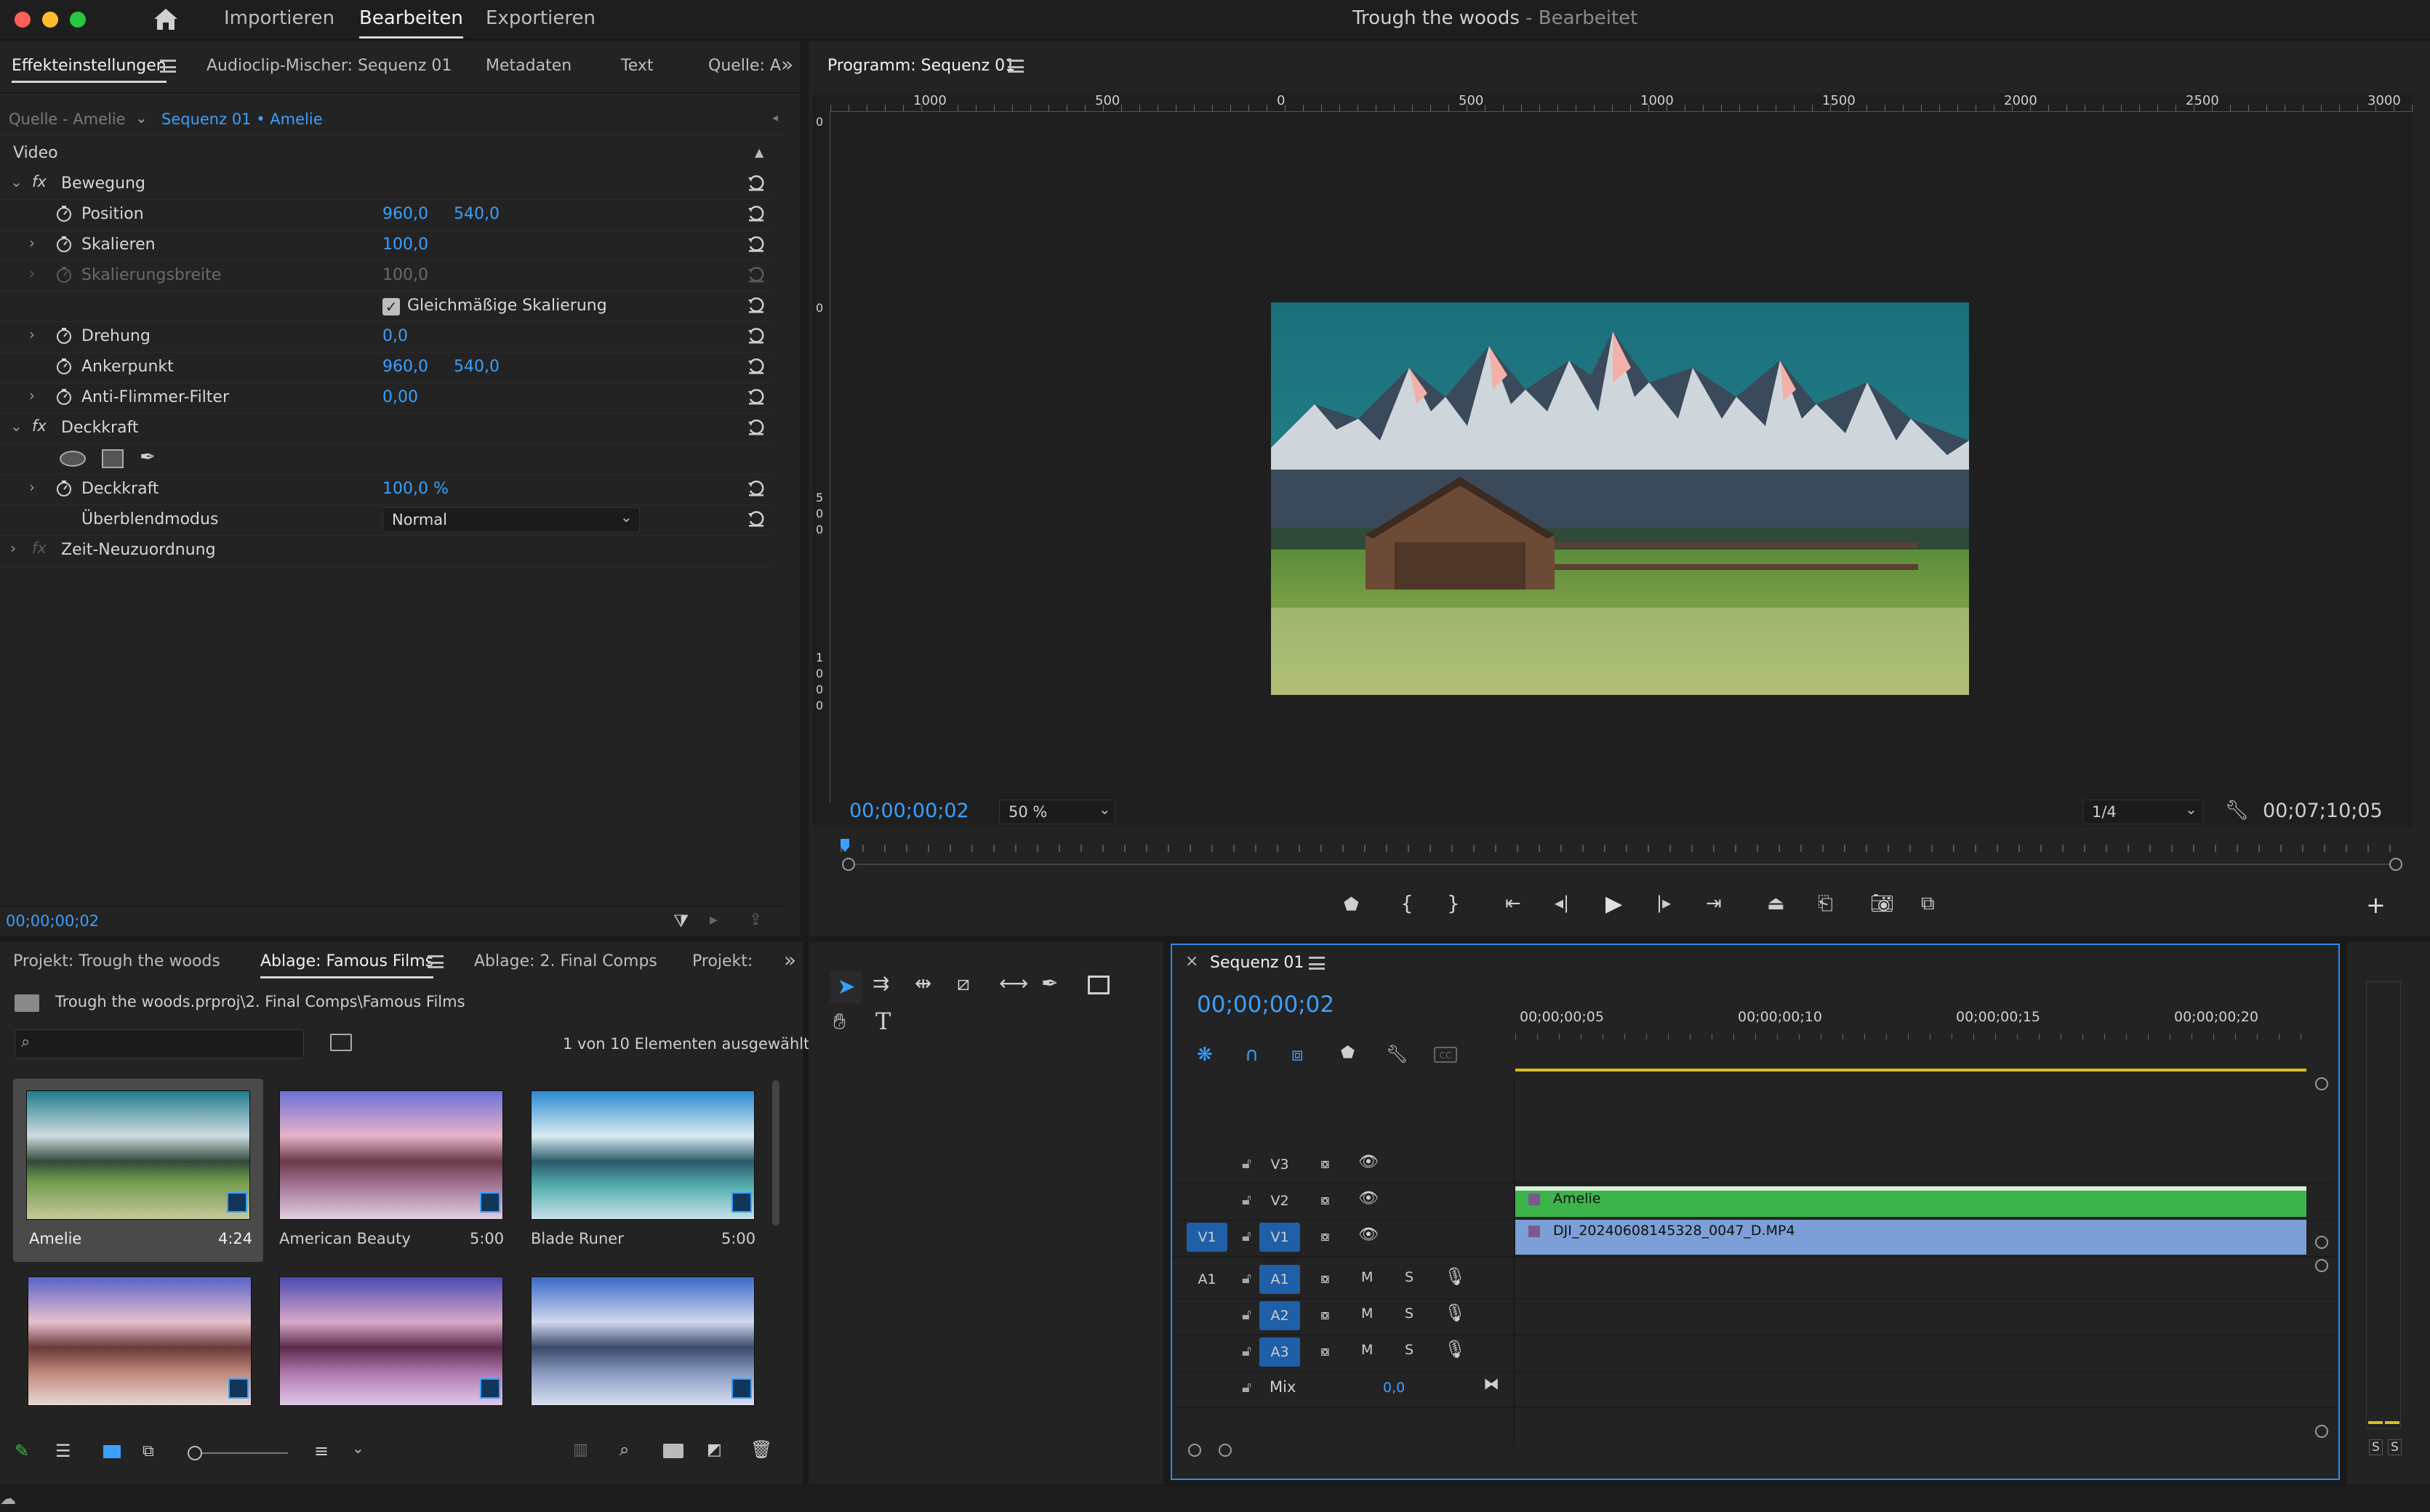 Image resolution: width=2430 pixels, height=1512 pixels. What do you see at coordinates (63, 1451) in the screenshot?
I see `list-view-icon: ☰` at bounding box center [63, 1451].